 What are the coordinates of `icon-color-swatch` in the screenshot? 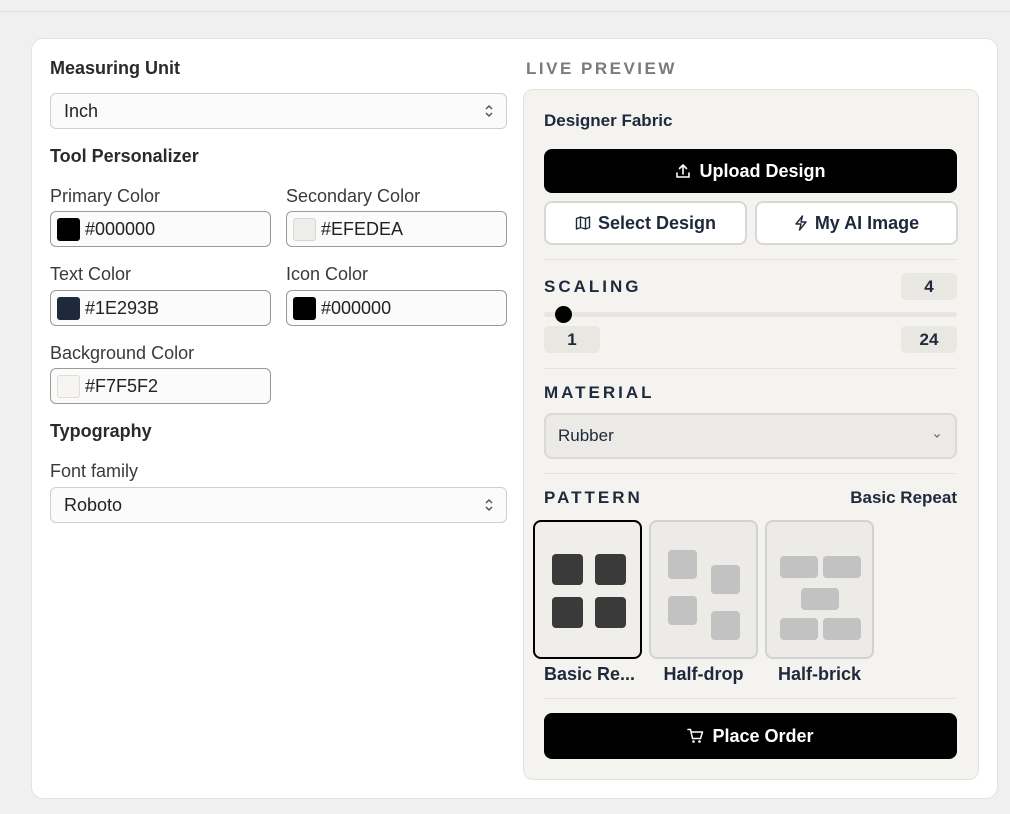 It's located at (304, 308).